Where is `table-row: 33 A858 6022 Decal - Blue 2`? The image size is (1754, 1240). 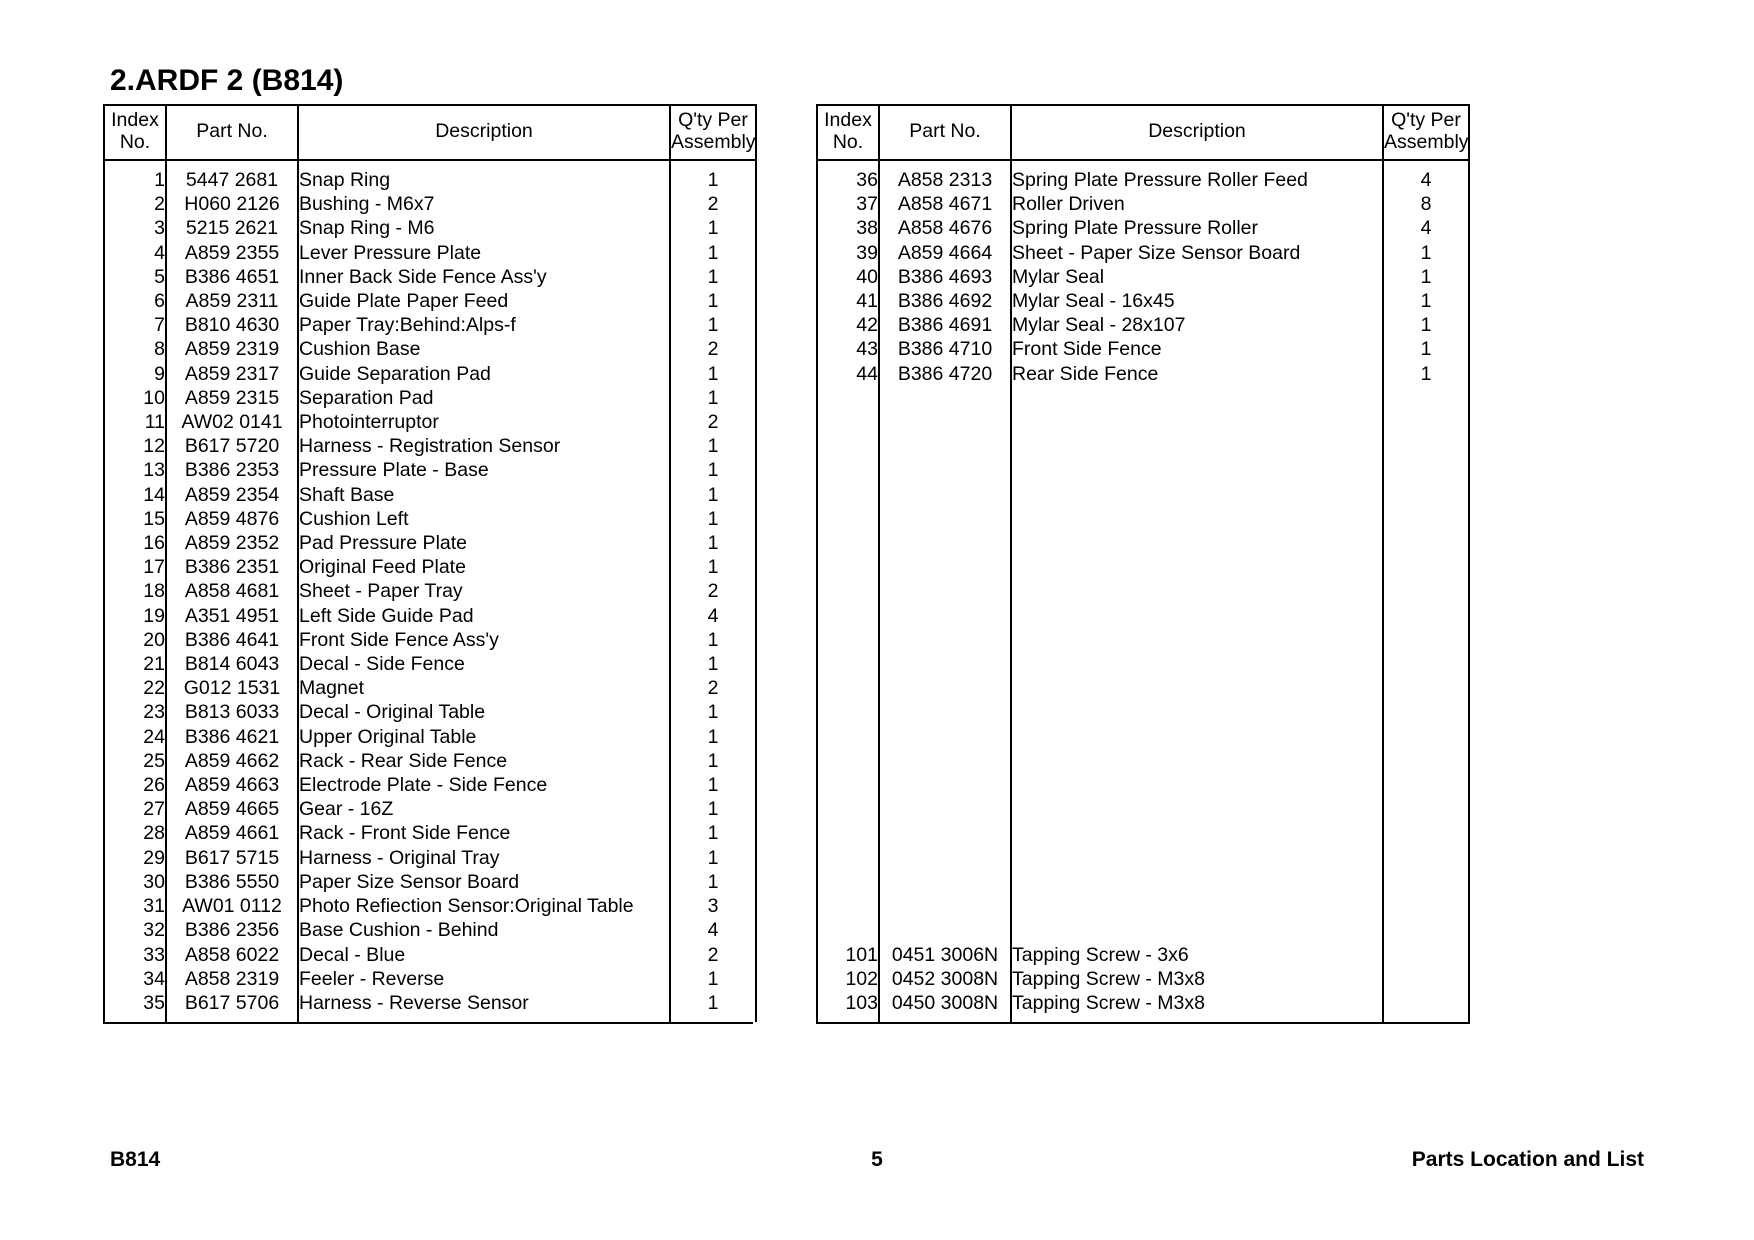 table-row: 33 A858 6022 Decal - Blue 2 is located at coordinates (430, 954).